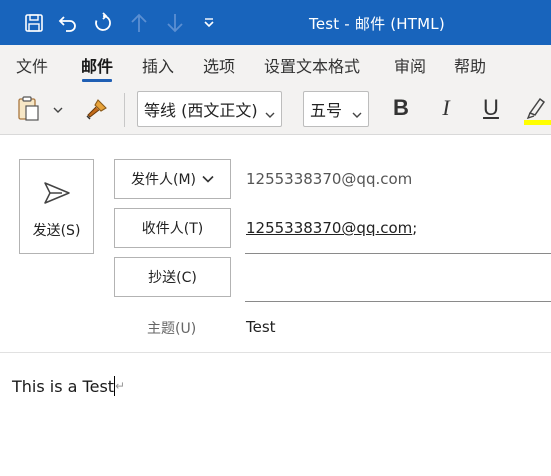 This screenshot has width=551, height=476. Describe the element at coordinates (68, 23) in the screenshot. I see `undo-icon` at that location.